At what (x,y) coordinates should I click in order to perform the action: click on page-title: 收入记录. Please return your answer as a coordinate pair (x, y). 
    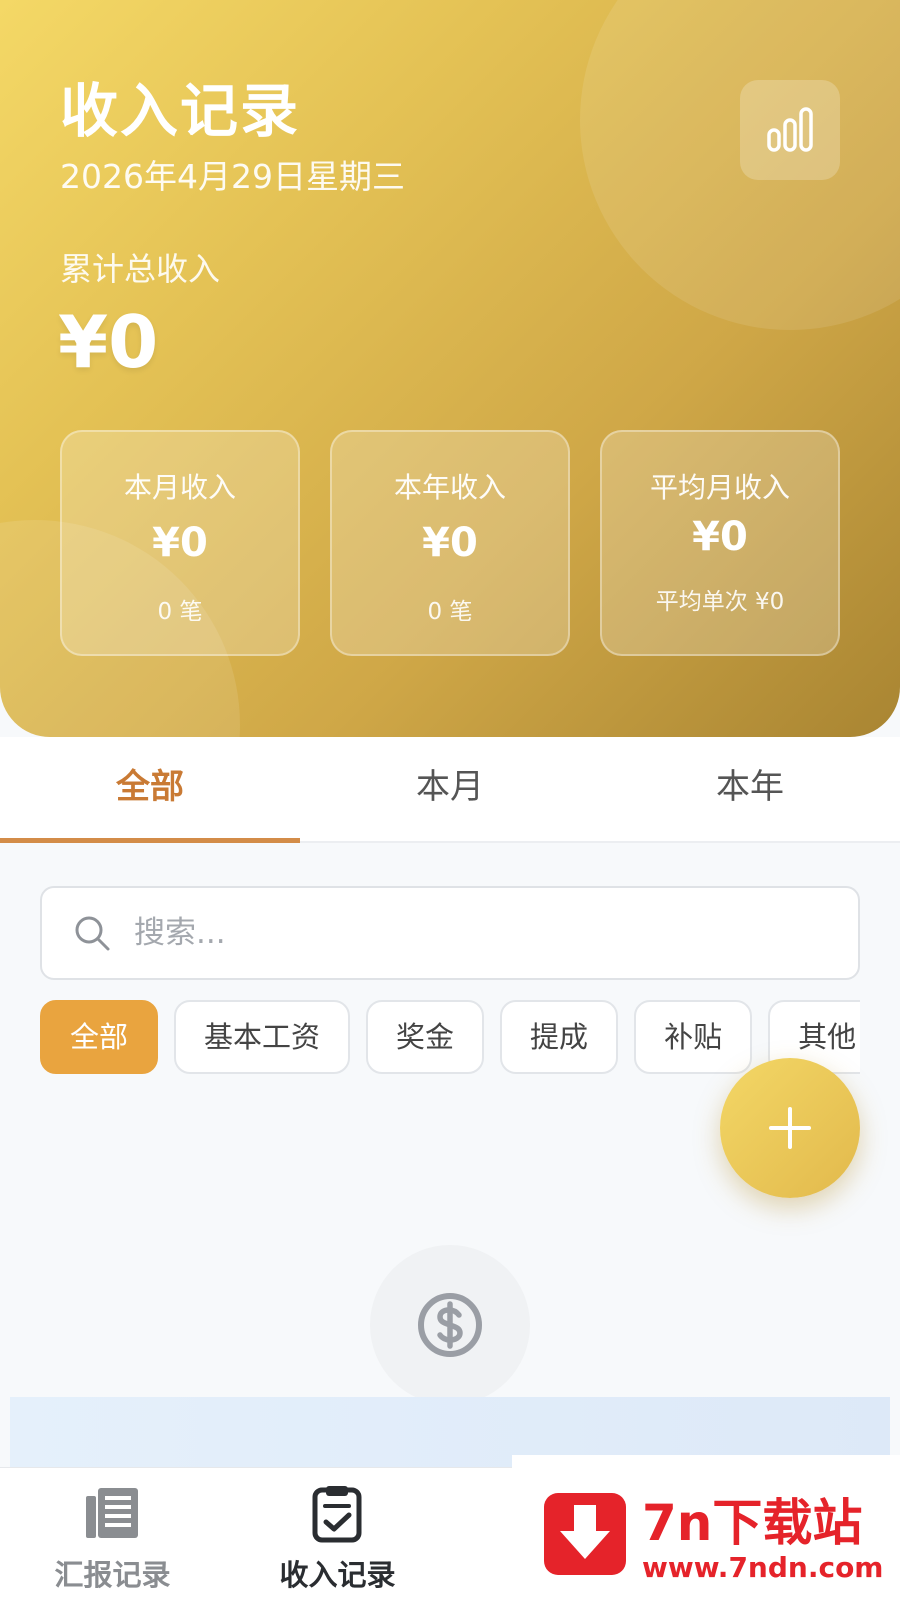
    Looking at the image, I should click on (180, 111).